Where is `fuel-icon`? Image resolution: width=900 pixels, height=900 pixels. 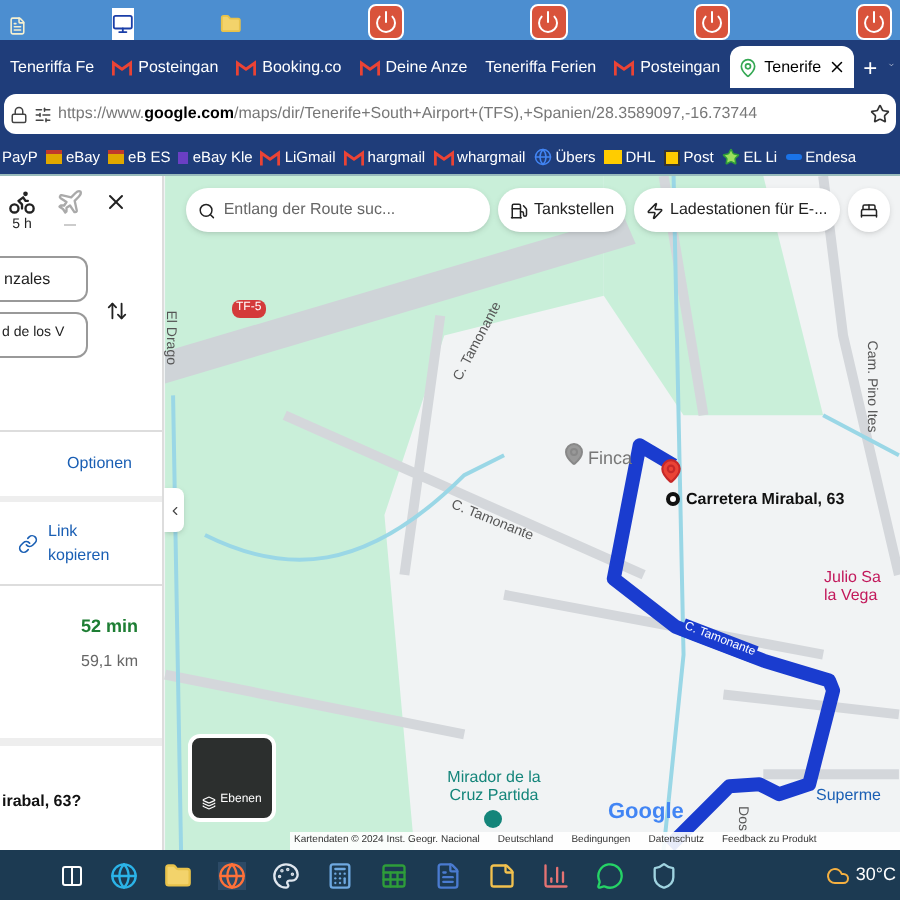
fuel-icon is located at coordinates (519, 210).